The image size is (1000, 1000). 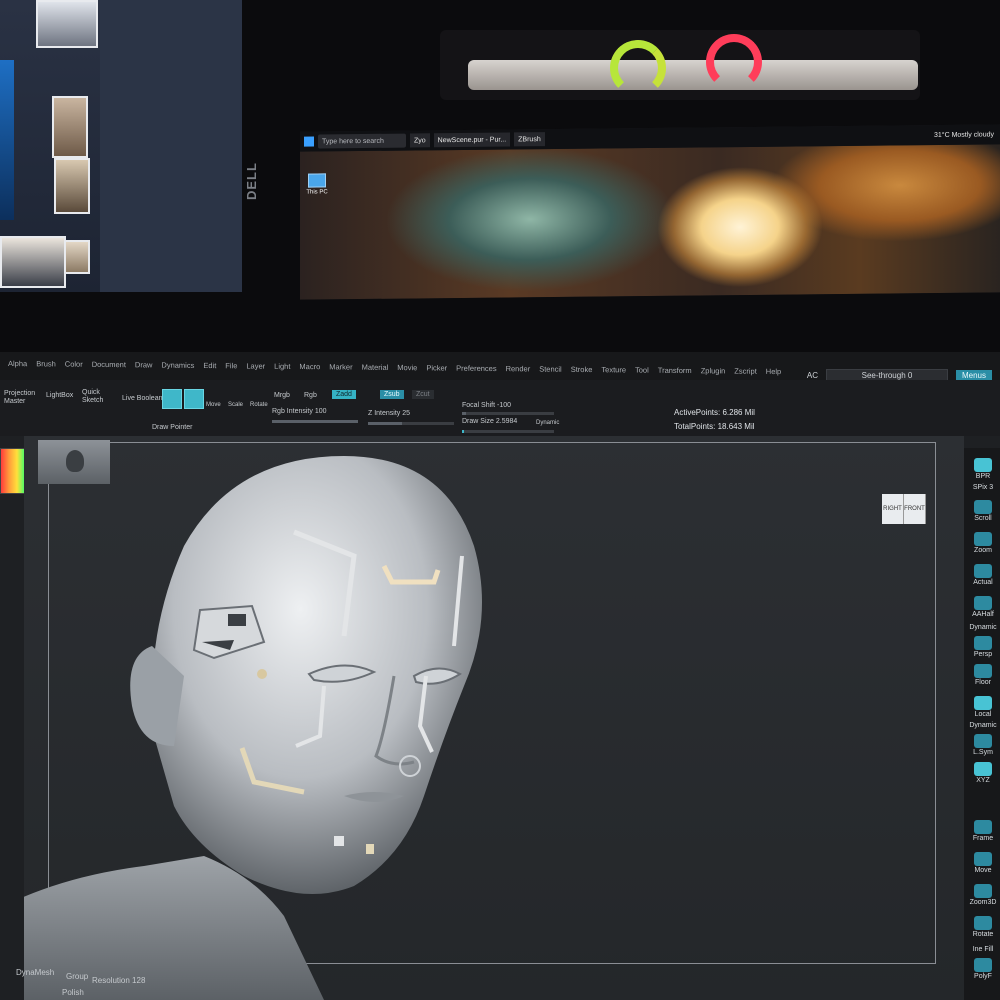 What do you see at coordinates (675, 370) in the screenshot?
I see `menu-item: Transform` at bounding box center [675, 370].